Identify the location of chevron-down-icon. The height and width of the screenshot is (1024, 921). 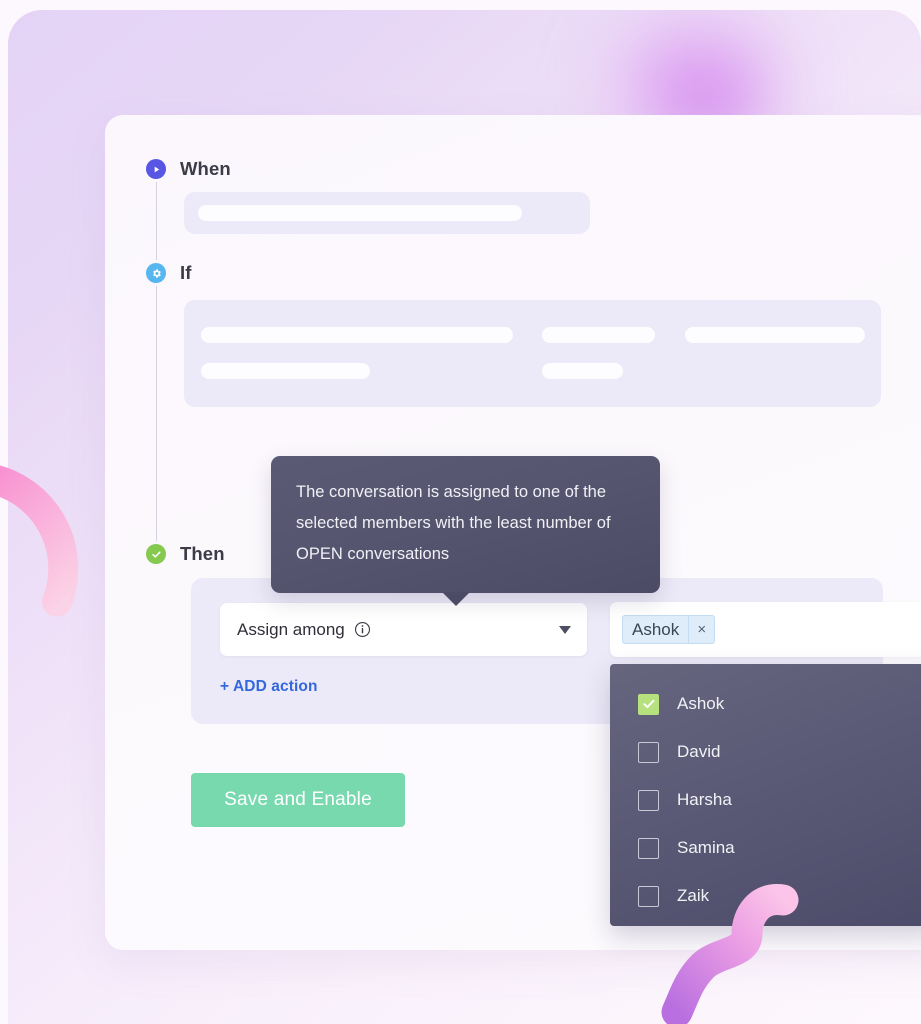
(565, 629).